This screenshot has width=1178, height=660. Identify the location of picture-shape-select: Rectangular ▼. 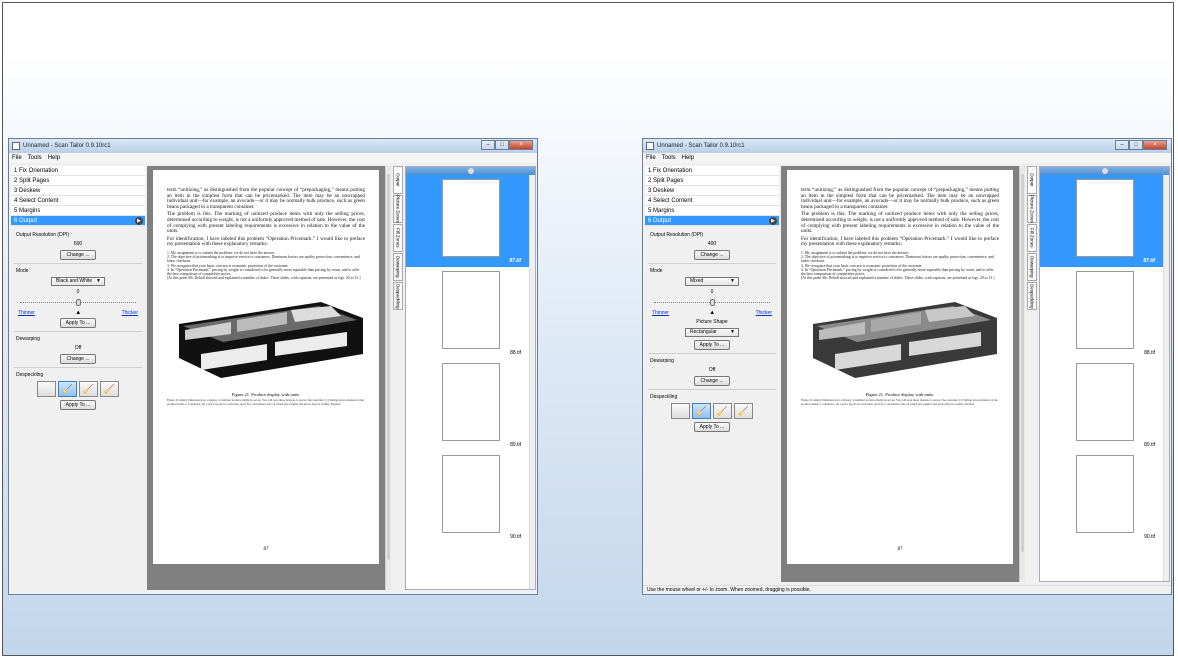
(712, 332).